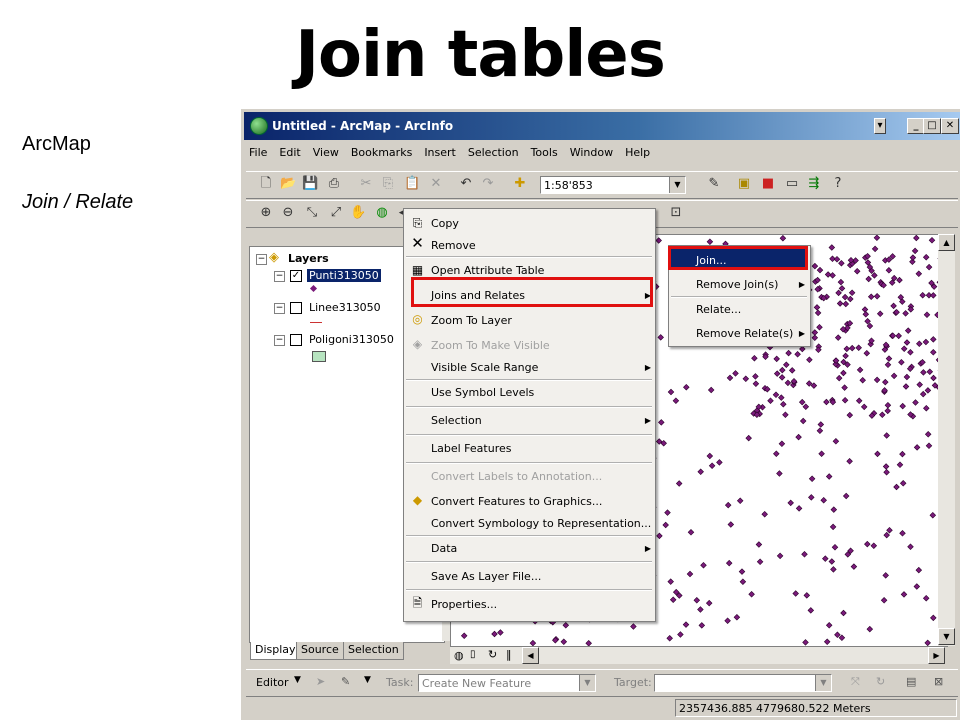  I want to click on redo-icon: ↷, so click(488, 184).